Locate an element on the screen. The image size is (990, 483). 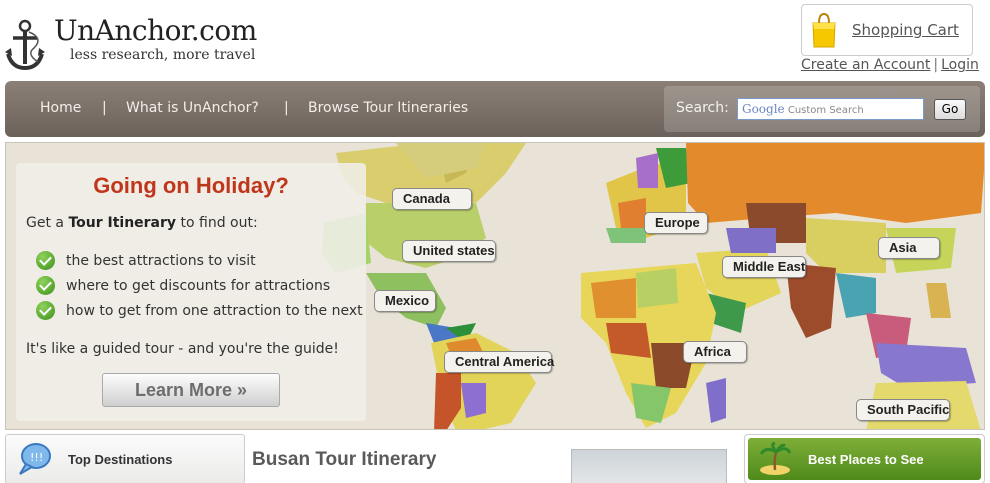
search-placeholder: Custom Search is located at coordinates (825, 110).